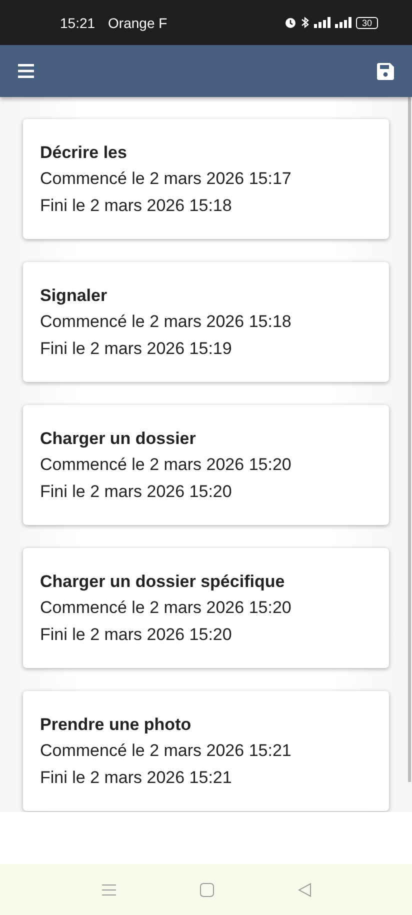  Describe the element at coordinates (163, 582) in the screenshot. I see `task-title: Charger un dossier spécifique` at that location.